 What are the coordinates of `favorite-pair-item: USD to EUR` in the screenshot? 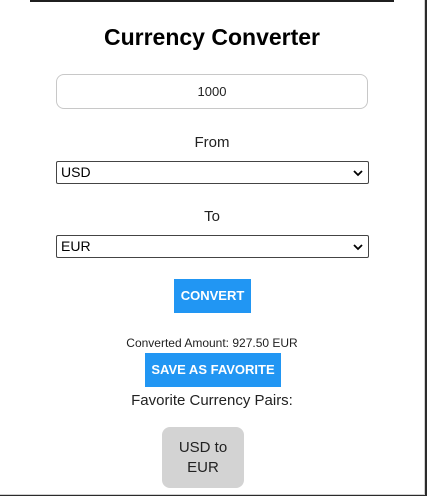 It's located at (203, 457).